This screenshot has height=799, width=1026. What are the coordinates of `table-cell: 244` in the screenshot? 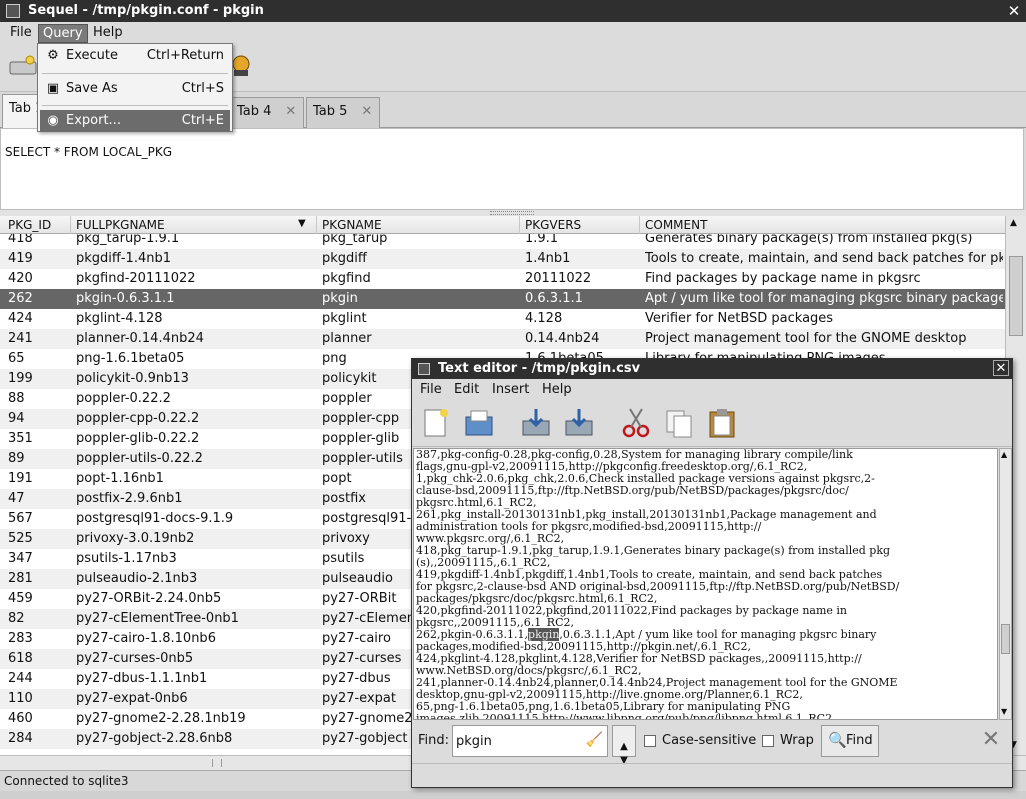 It's located at (20, 678).